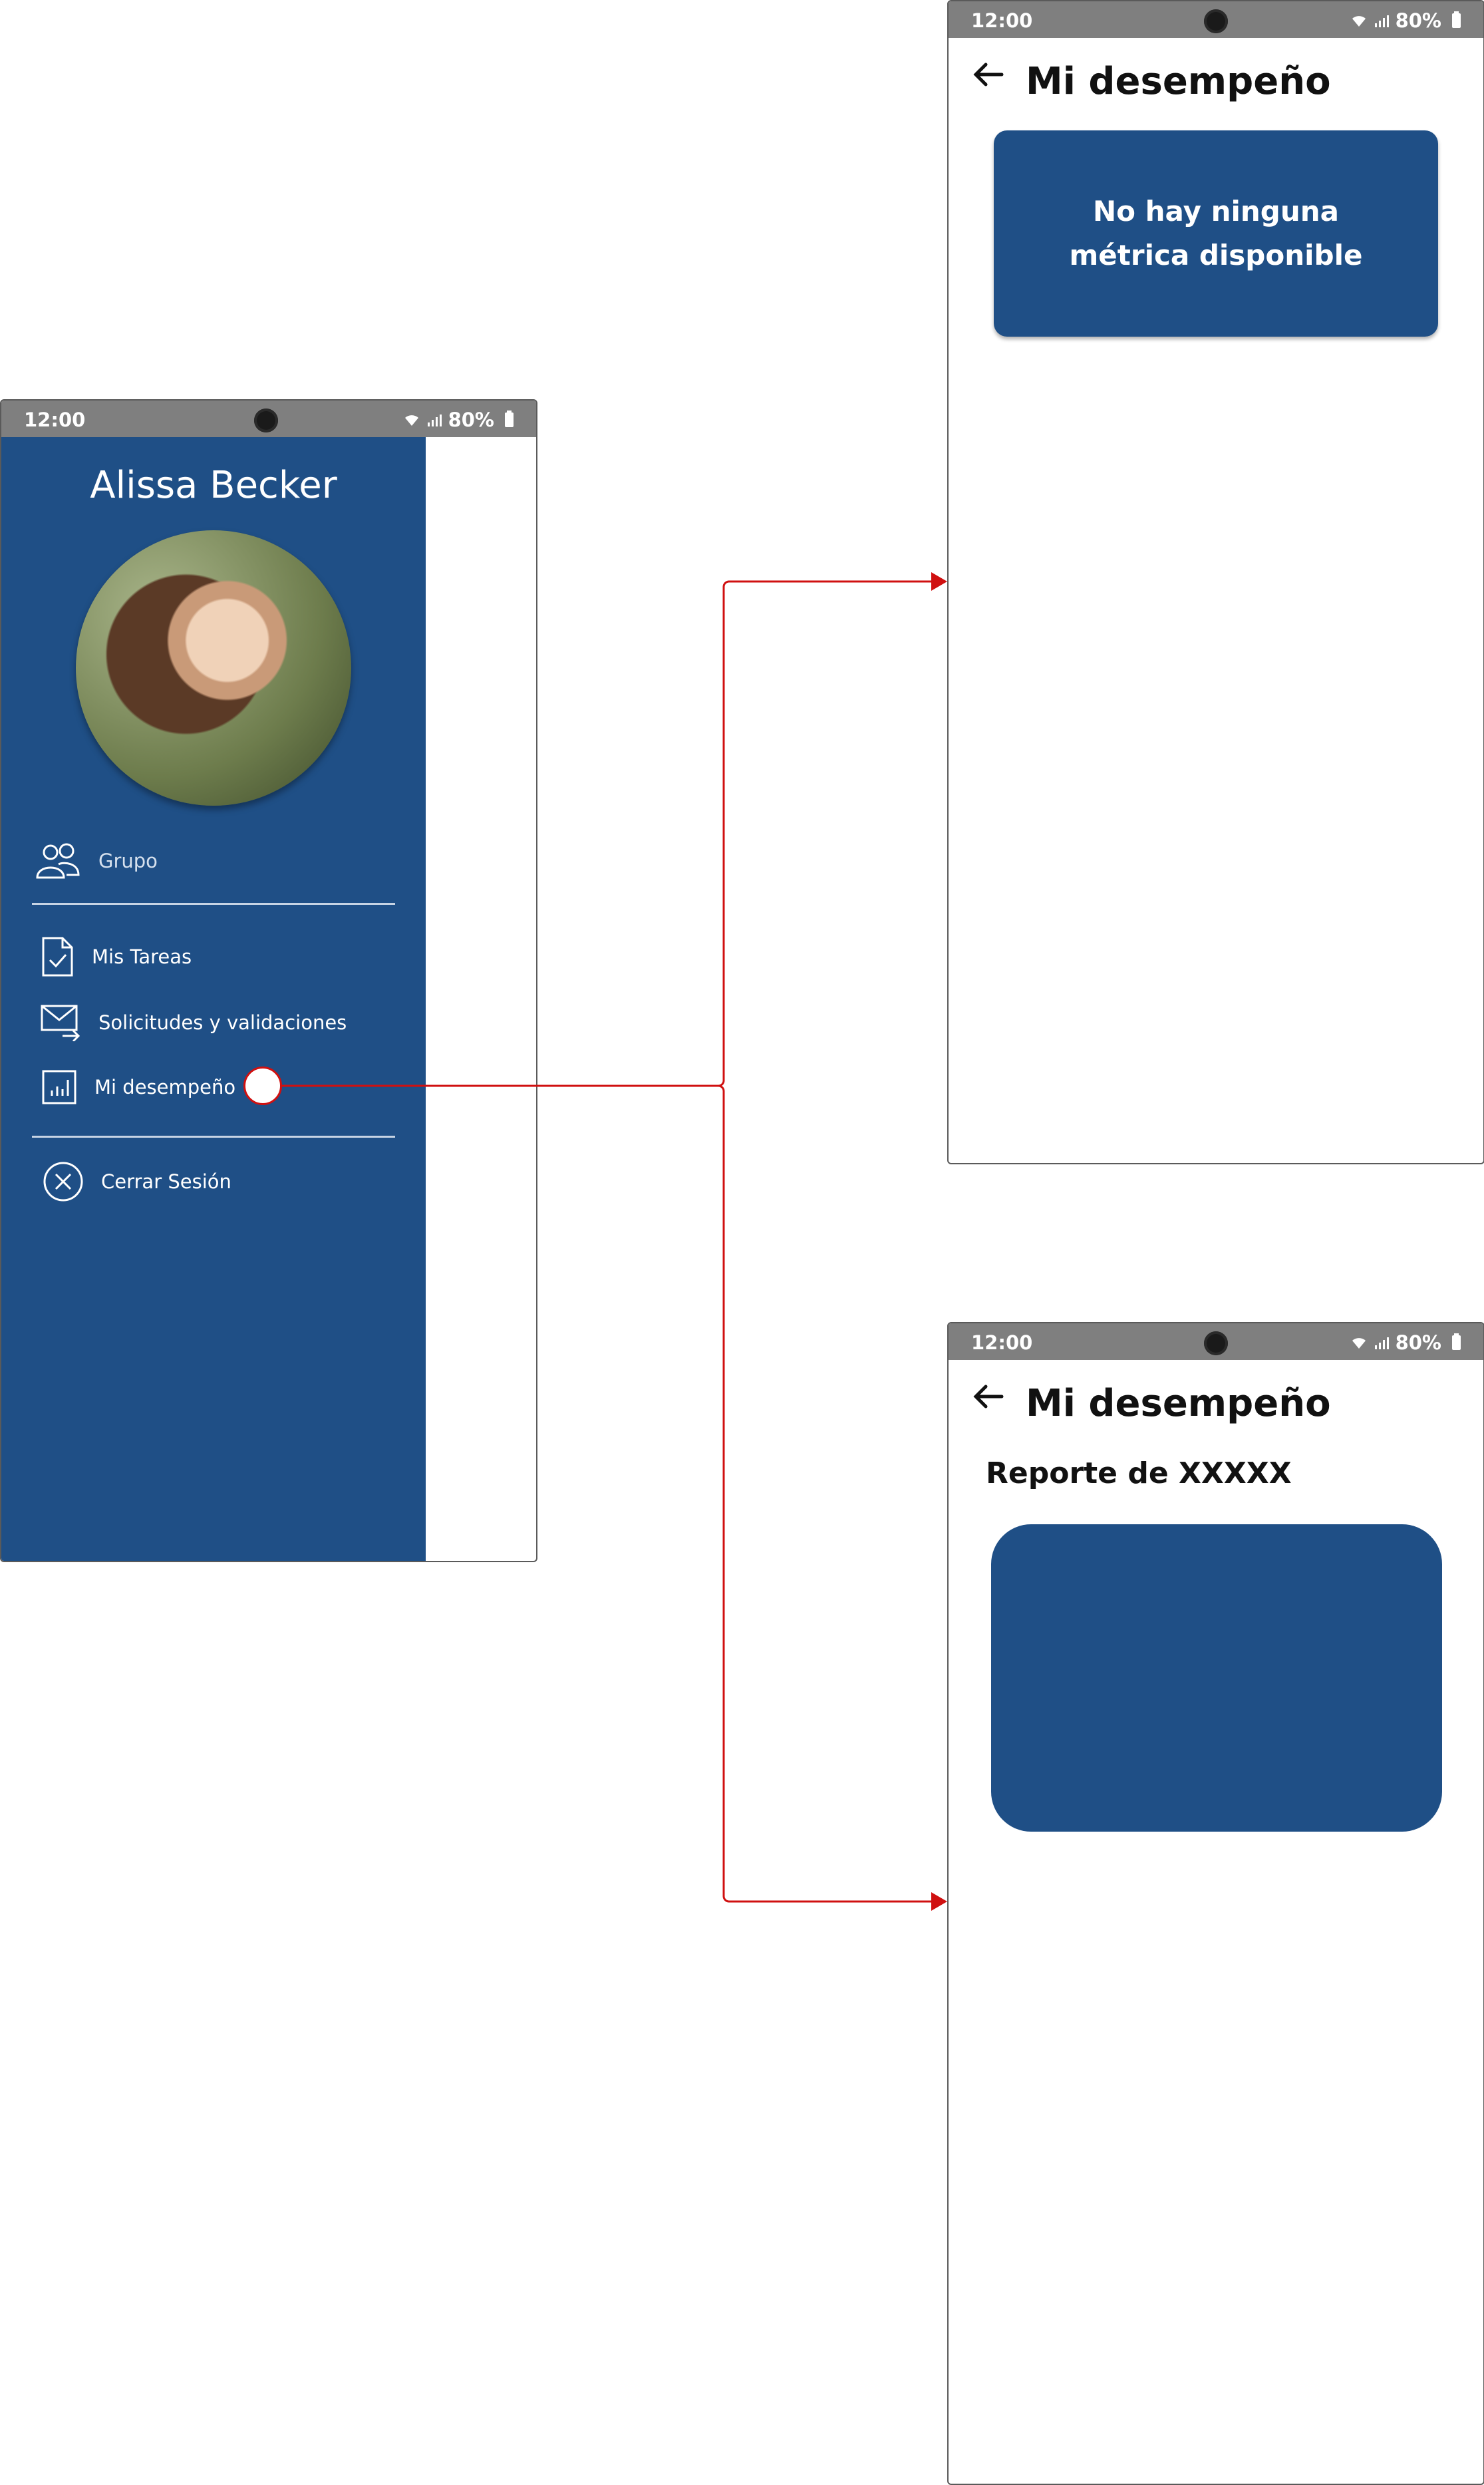 This screenshot has width=1484, height=2485. Describe the element at coordinates (63, 1182) in the screenshot. I see `close-circle-icon` at that location.